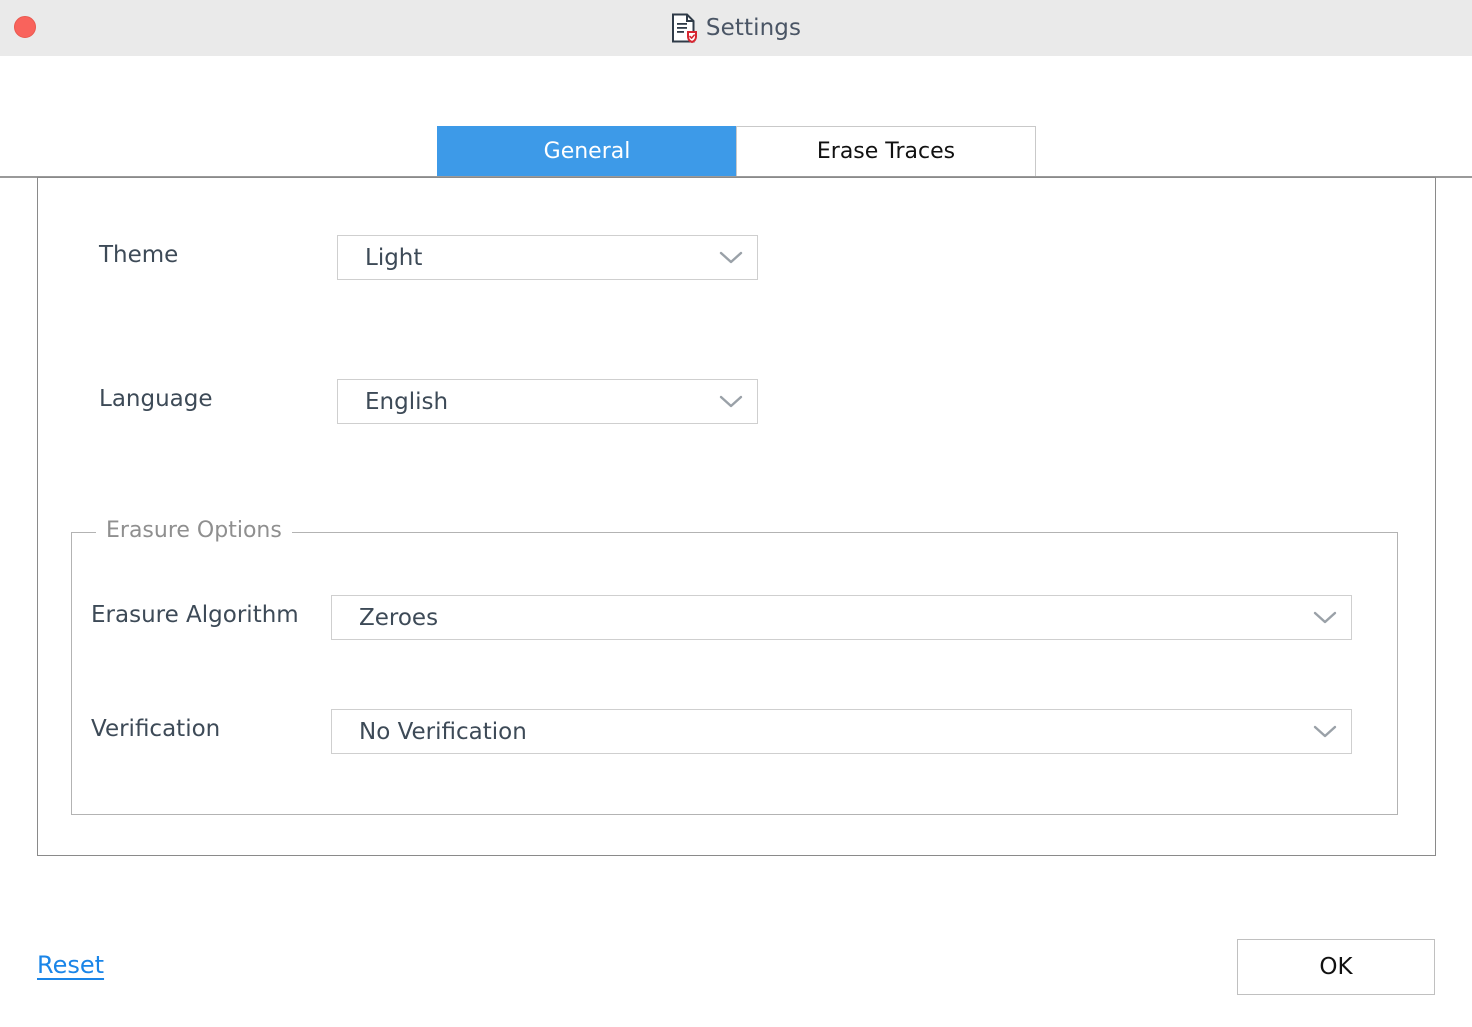  I want to click on verification-select: No Verification, so click(841, 731).